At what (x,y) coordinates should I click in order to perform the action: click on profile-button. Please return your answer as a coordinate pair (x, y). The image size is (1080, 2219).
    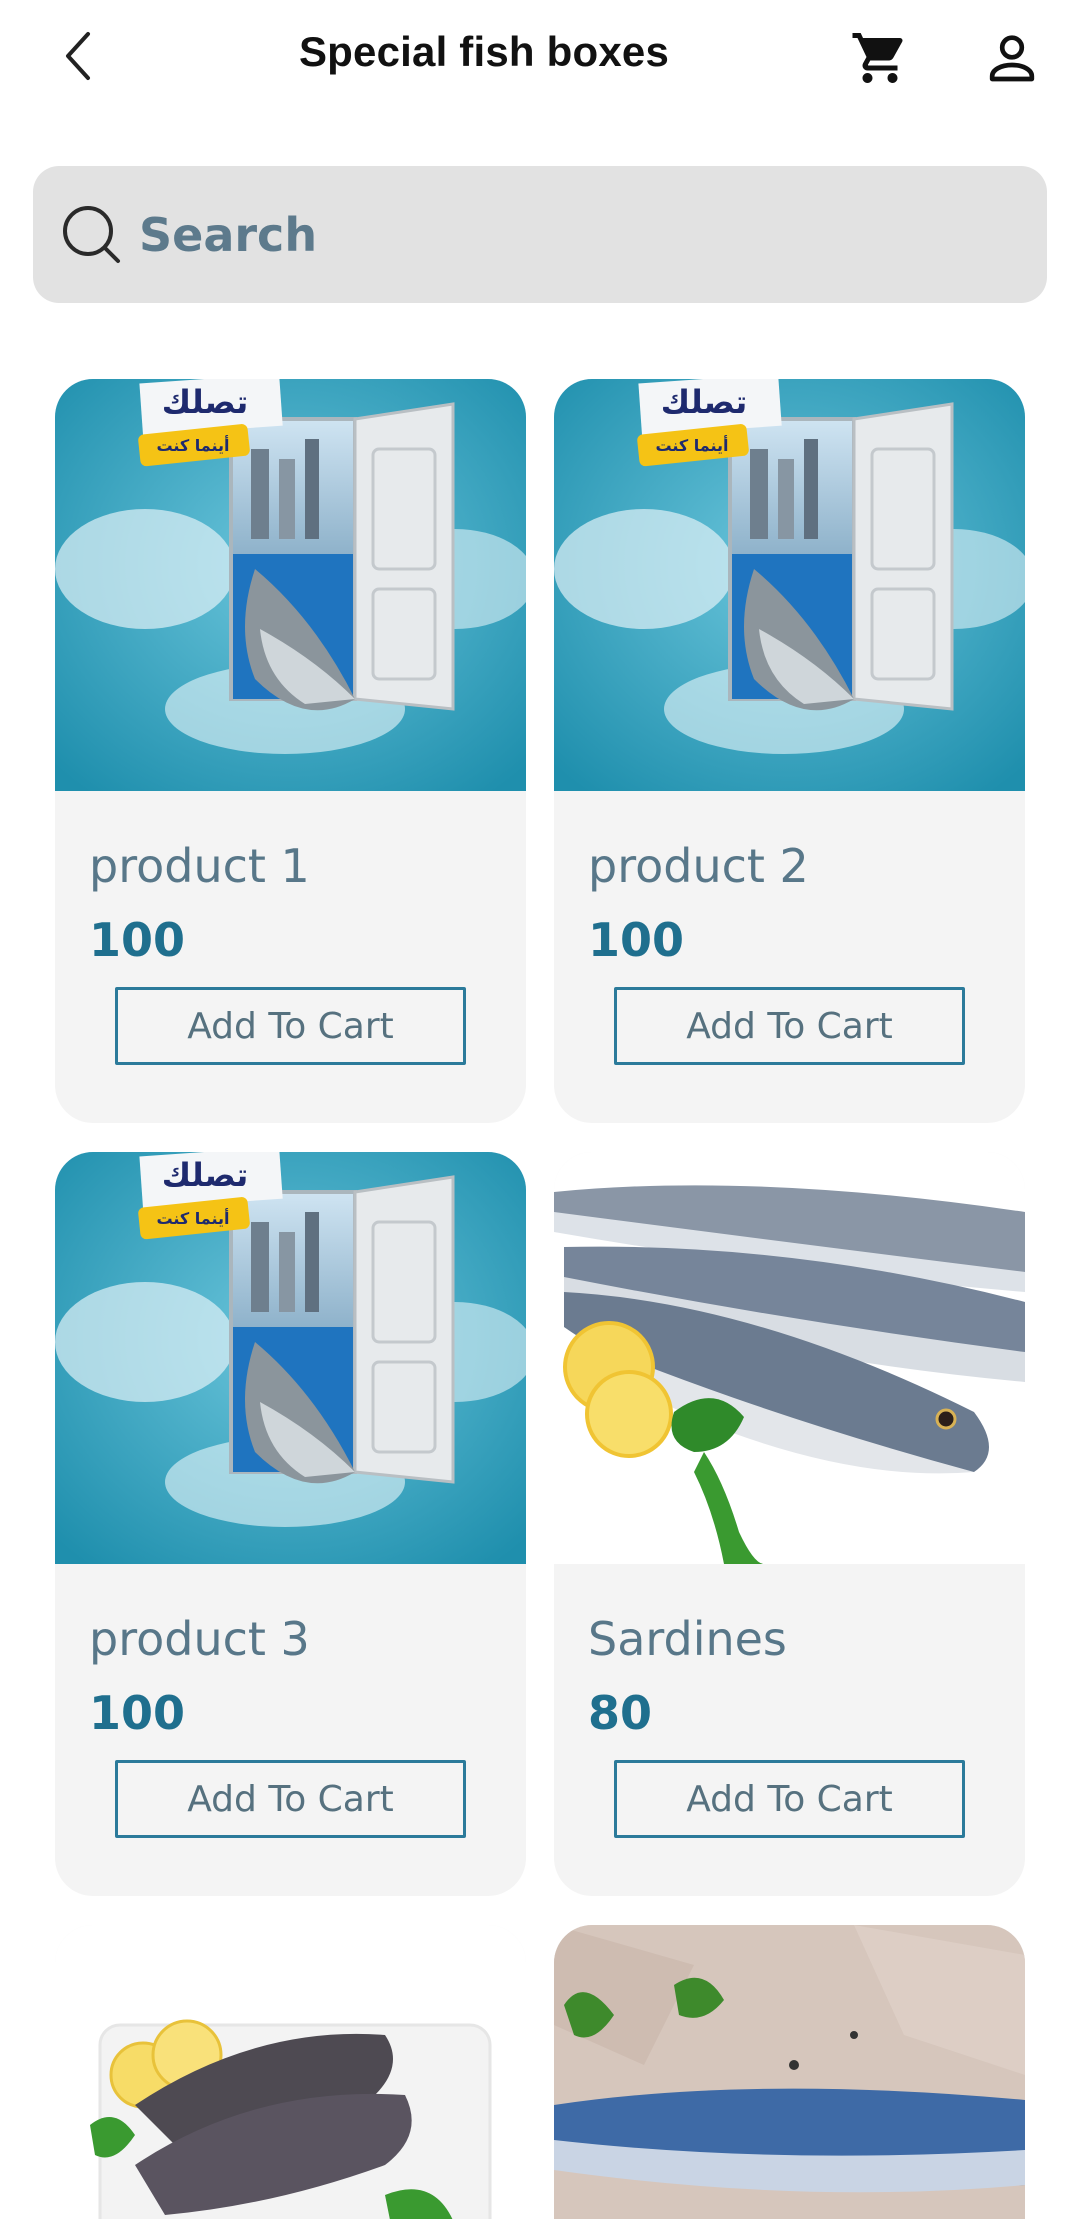
    Looking at the image, I should click on (1012, 58).